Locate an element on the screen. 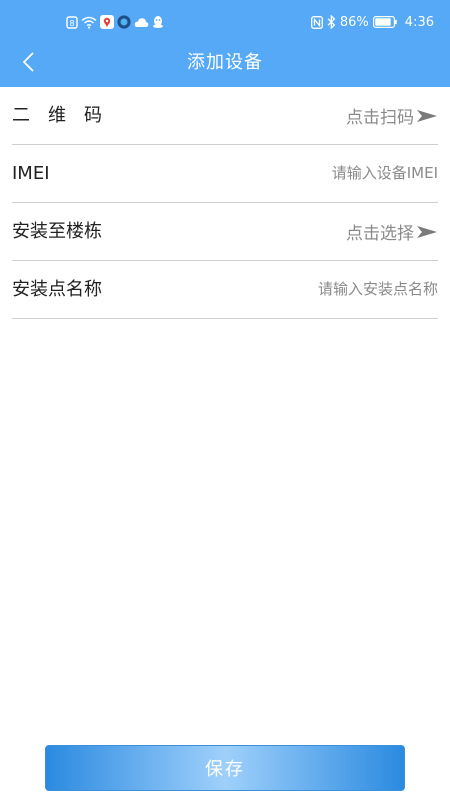  scan-action: 点击扫码 is located at coordinates (392, 115).